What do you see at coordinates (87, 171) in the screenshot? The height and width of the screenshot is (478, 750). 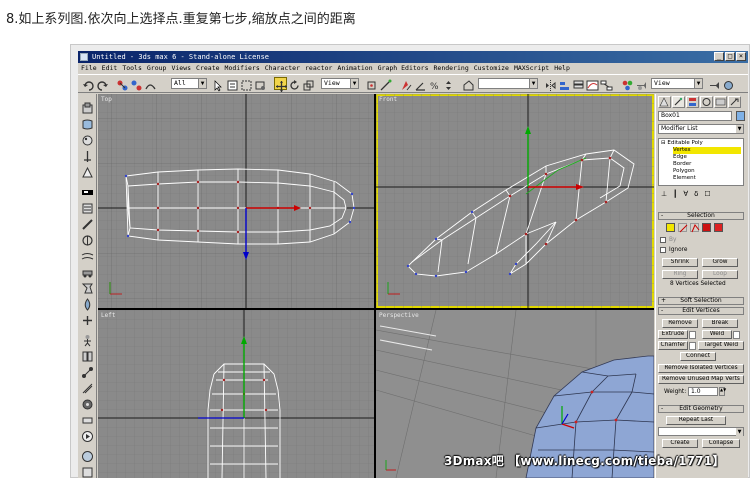 I see `deforming-mesh-icon` at bounding box center [87, 171].